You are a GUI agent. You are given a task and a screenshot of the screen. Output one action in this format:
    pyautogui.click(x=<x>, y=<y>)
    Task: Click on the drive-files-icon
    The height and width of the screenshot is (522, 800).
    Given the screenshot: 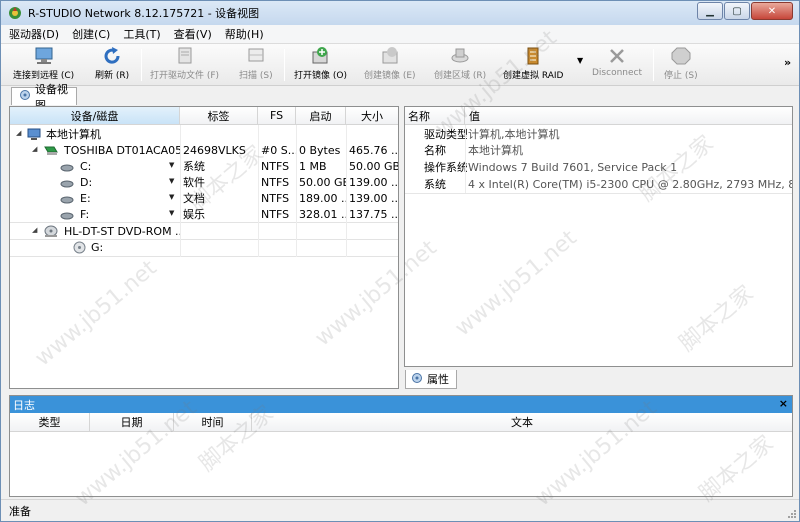 What is the action you would take?
    pyautogui.click(x=185, y=56)
    